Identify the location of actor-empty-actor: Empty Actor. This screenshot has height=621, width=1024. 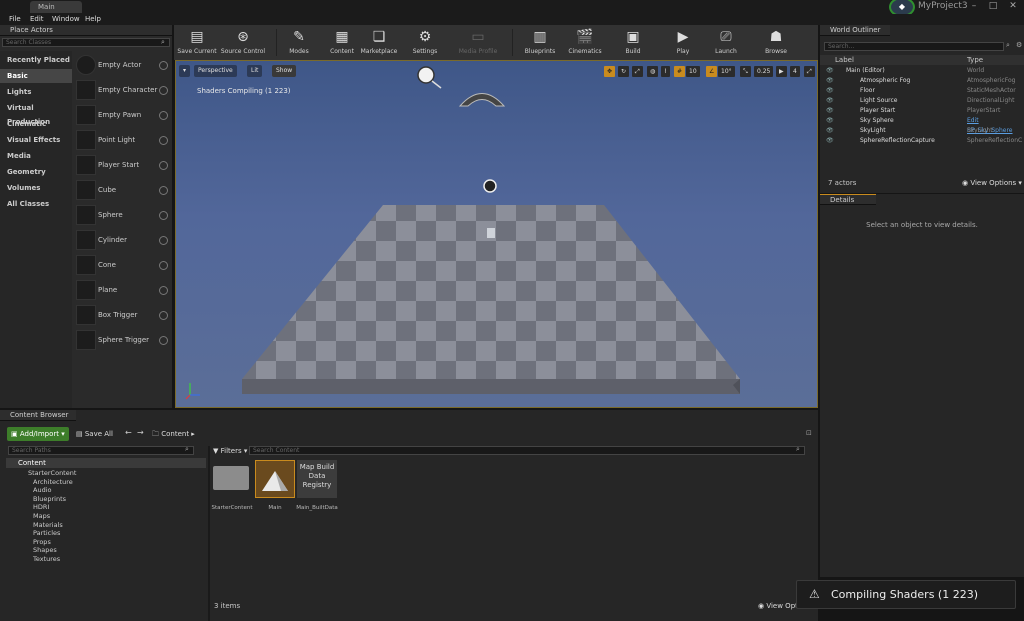
(123, 65).